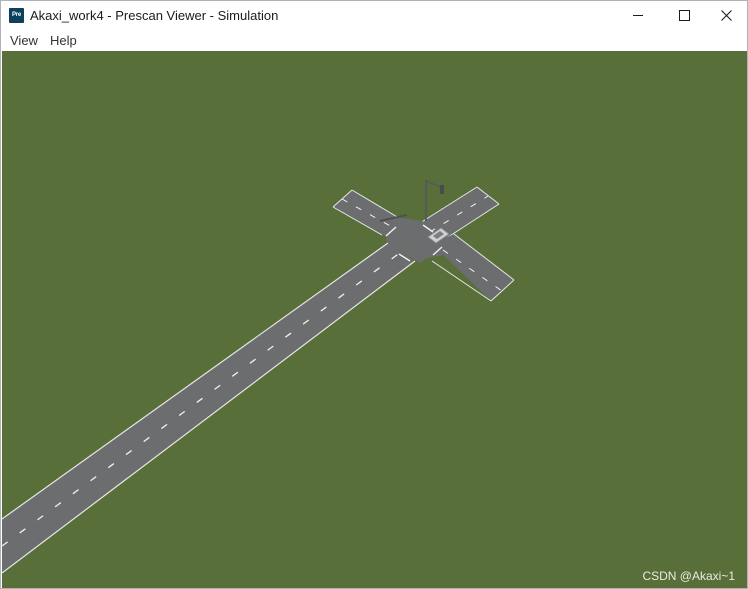 The height and width of the screenshot is (589, 748). I want to click on menu-view: View, so click(24, 40).